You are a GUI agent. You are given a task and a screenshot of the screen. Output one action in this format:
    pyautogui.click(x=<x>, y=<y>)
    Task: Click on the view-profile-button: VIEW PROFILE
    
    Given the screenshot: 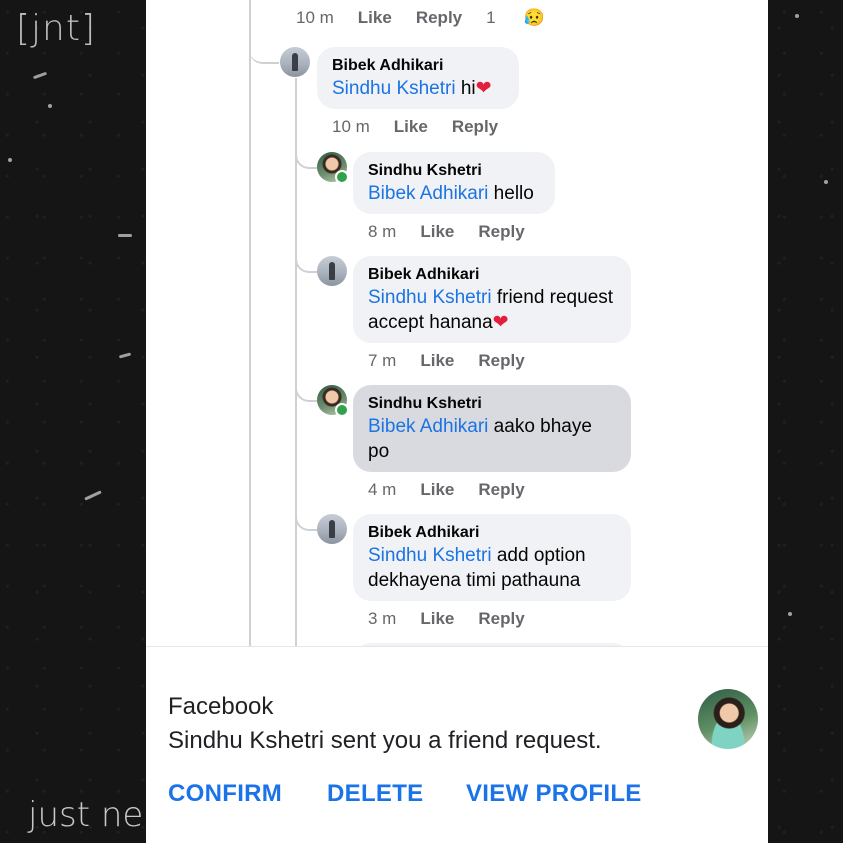 What is the action you would take?
    pyautogui.click(x=554, y=794)
    